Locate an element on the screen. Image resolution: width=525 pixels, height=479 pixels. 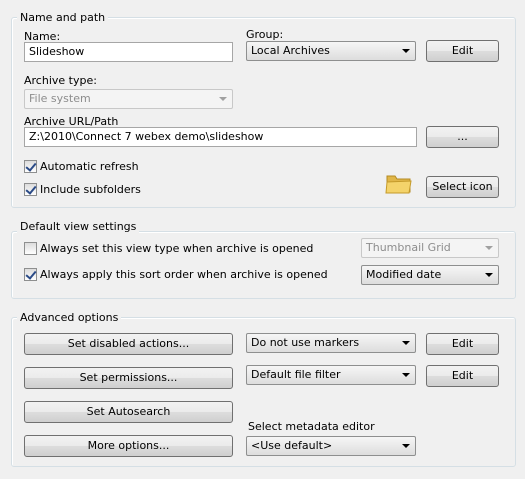
set-autosearch-button: Set Autosearch is located at coordinates (128, 412).